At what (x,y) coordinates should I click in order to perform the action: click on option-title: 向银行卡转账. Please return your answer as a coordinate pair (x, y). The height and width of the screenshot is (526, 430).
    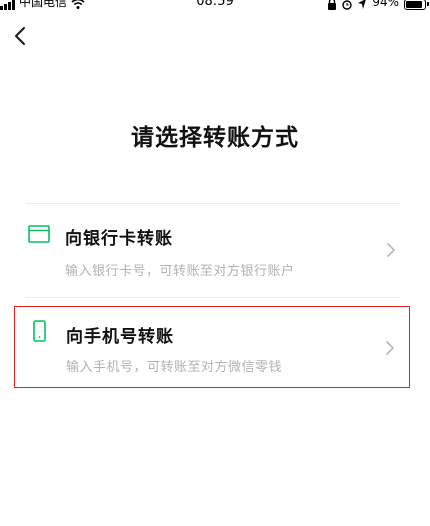
    Looking at the image, I should click on (119, 239).